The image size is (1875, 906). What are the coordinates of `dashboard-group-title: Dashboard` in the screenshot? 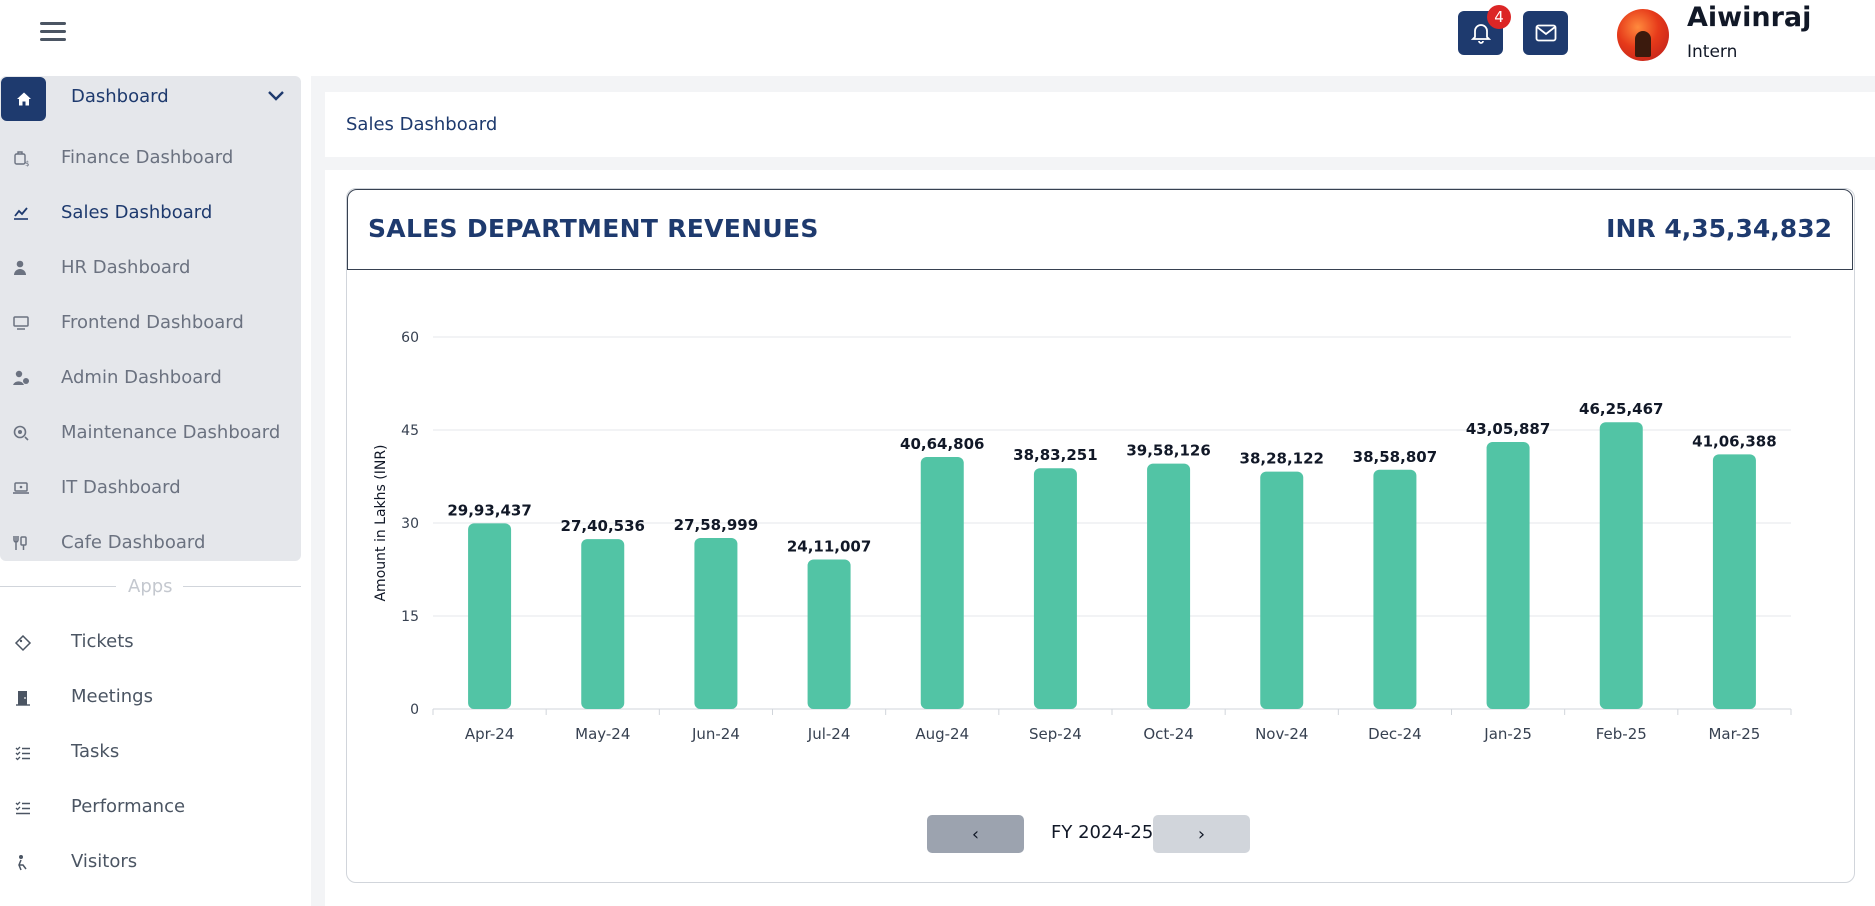 It's located at (120, 96).